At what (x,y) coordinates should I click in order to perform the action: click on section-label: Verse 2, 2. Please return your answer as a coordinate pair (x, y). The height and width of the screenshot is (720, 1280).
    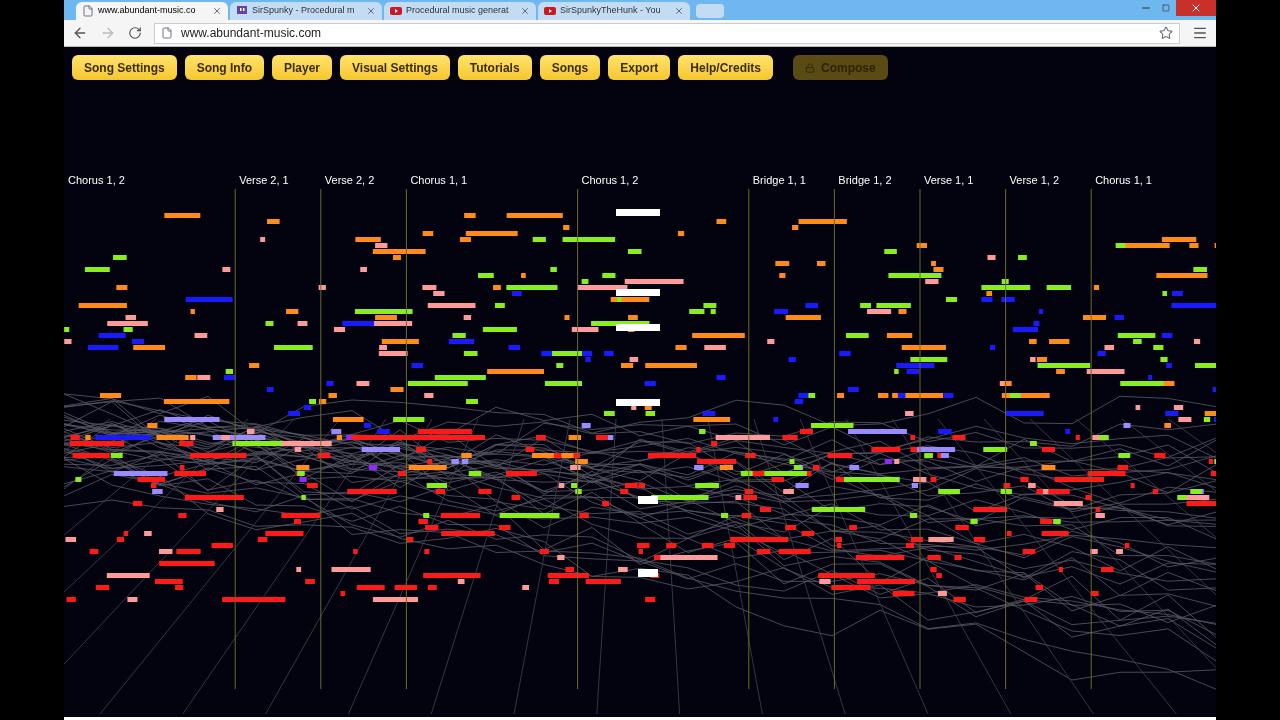
    Looking at the image, I should click on (349, 180).